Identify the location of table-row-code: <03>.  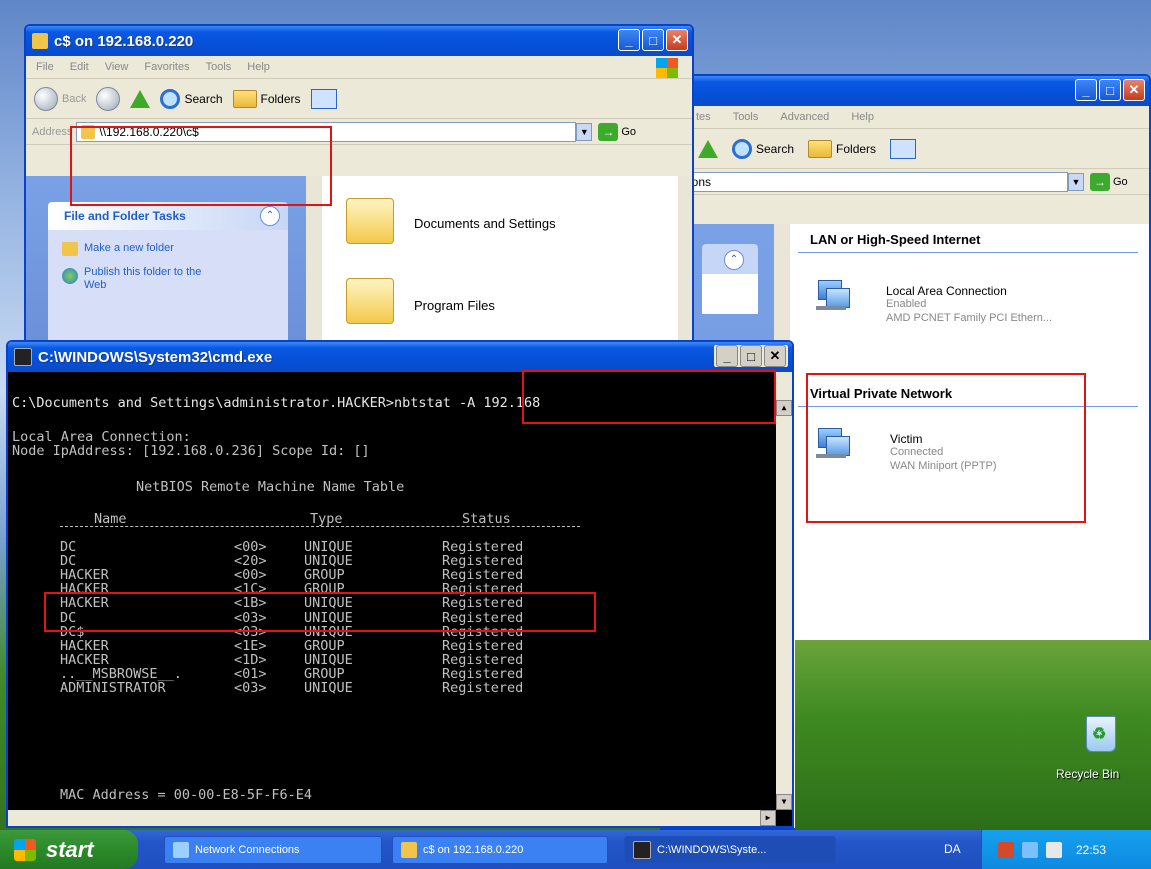
(250, 688).